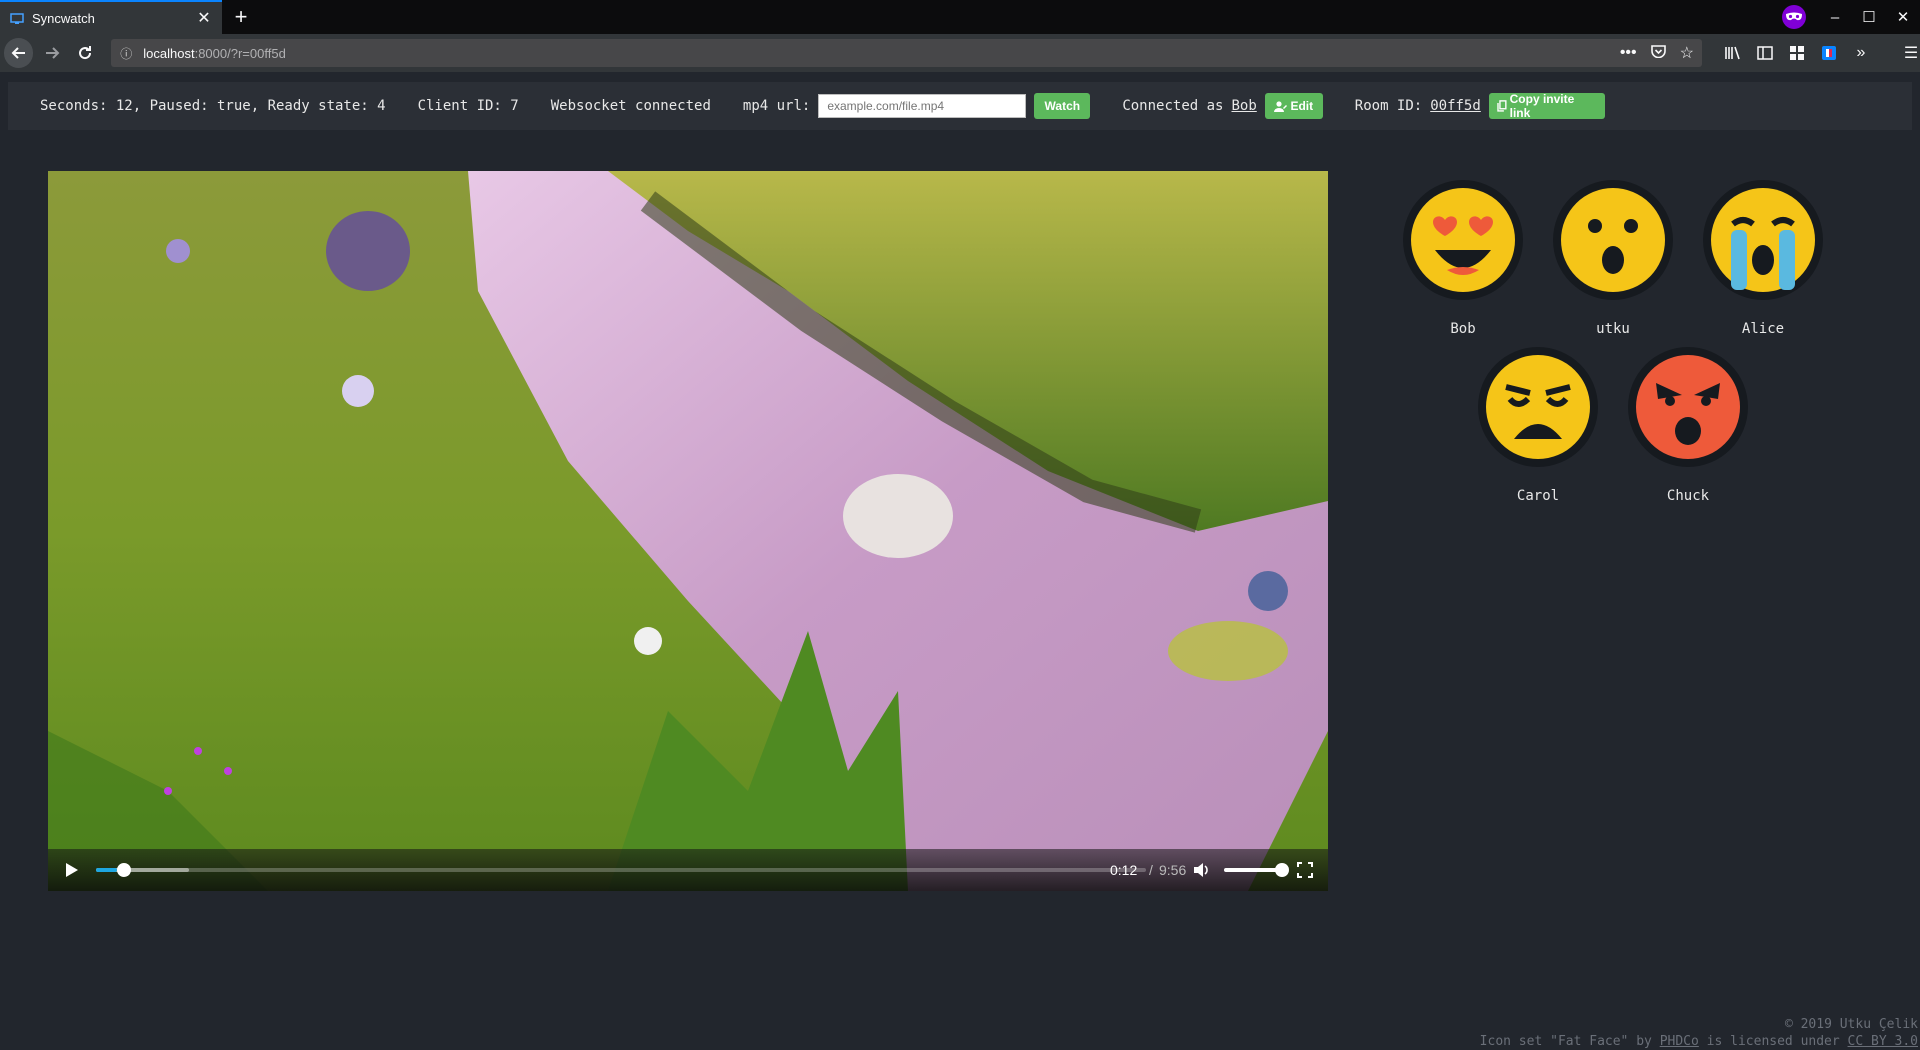  What do you see at coordinates (1305, 870) in the screenshot?
I see `fullscreen-icon` at bounding box center [1305, 870].